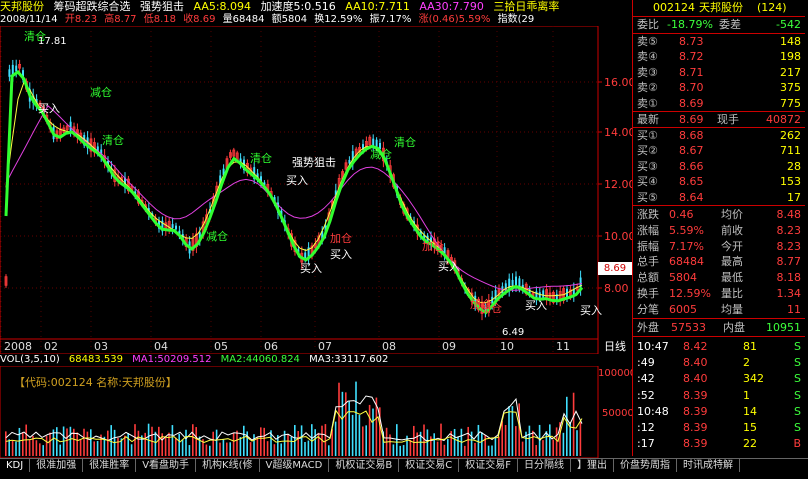 The image size is (808, 479). Describe the element at coordinates (110, 465) in the screenshot. I see `tab-2: 很准胜率` at that location.